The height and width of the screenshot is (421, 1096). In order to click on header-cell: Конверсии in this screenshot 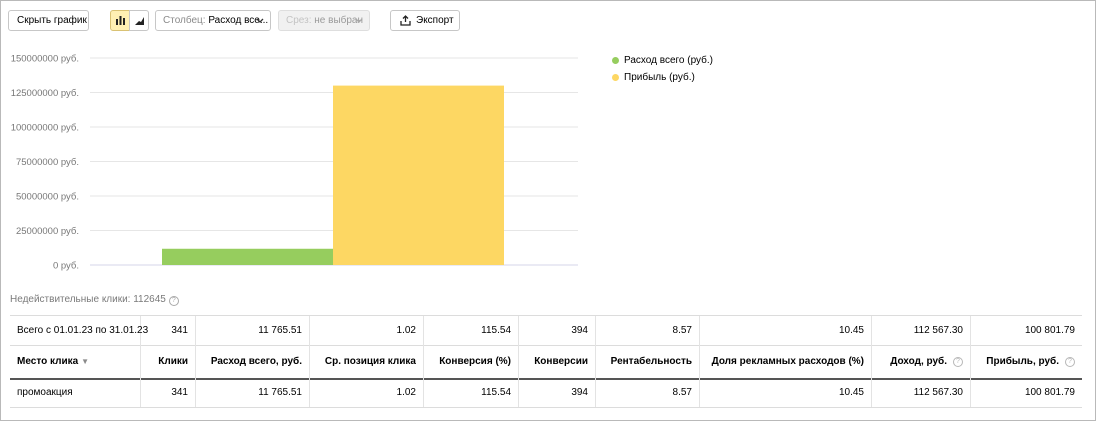, I will do `click(557, 361)`.